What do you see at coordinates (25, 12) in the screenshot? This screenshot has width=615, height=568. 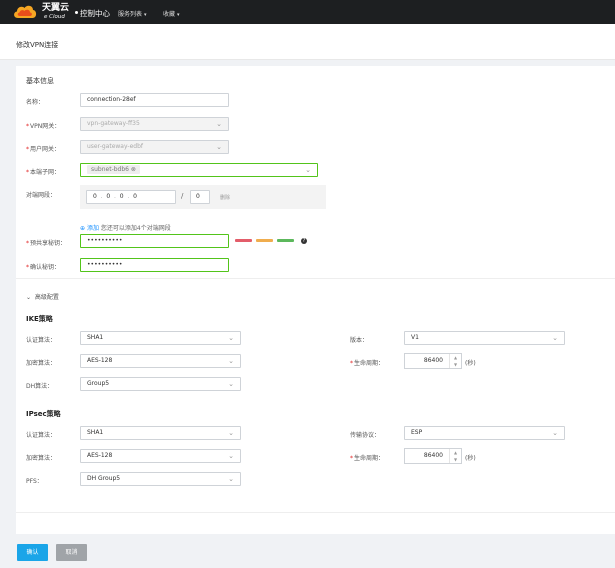 I see `cloud-logo-icon` at bounding box center [25, 12].